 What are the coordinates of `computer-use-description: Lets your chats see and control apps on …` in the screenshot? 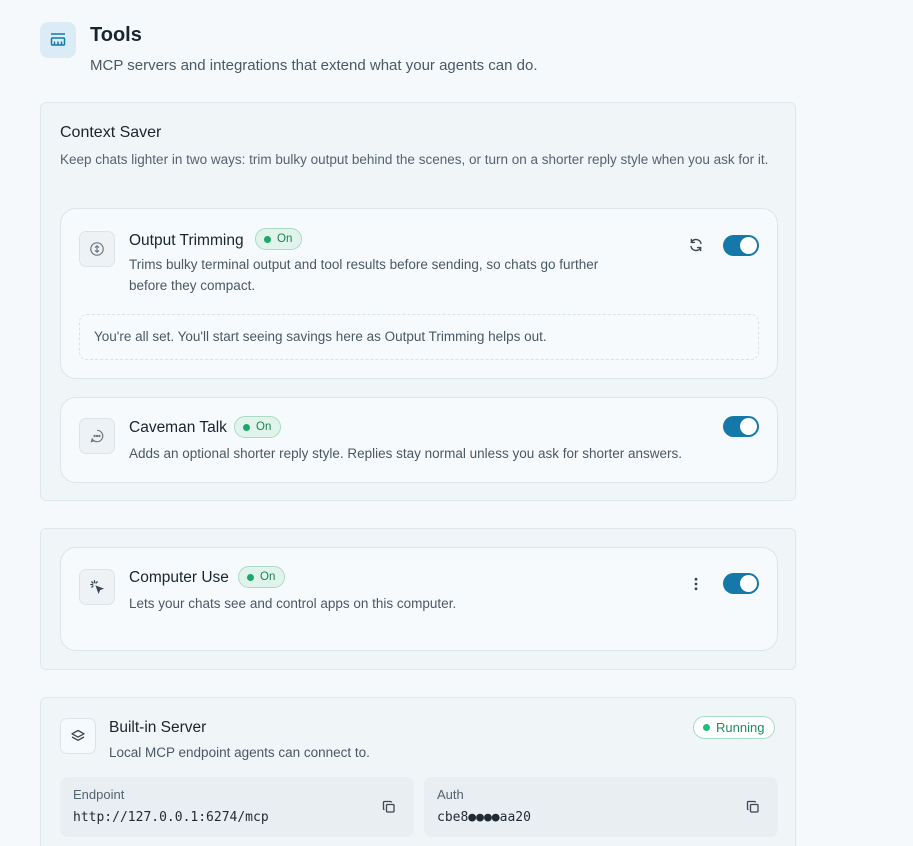 It's located at (293, 603).